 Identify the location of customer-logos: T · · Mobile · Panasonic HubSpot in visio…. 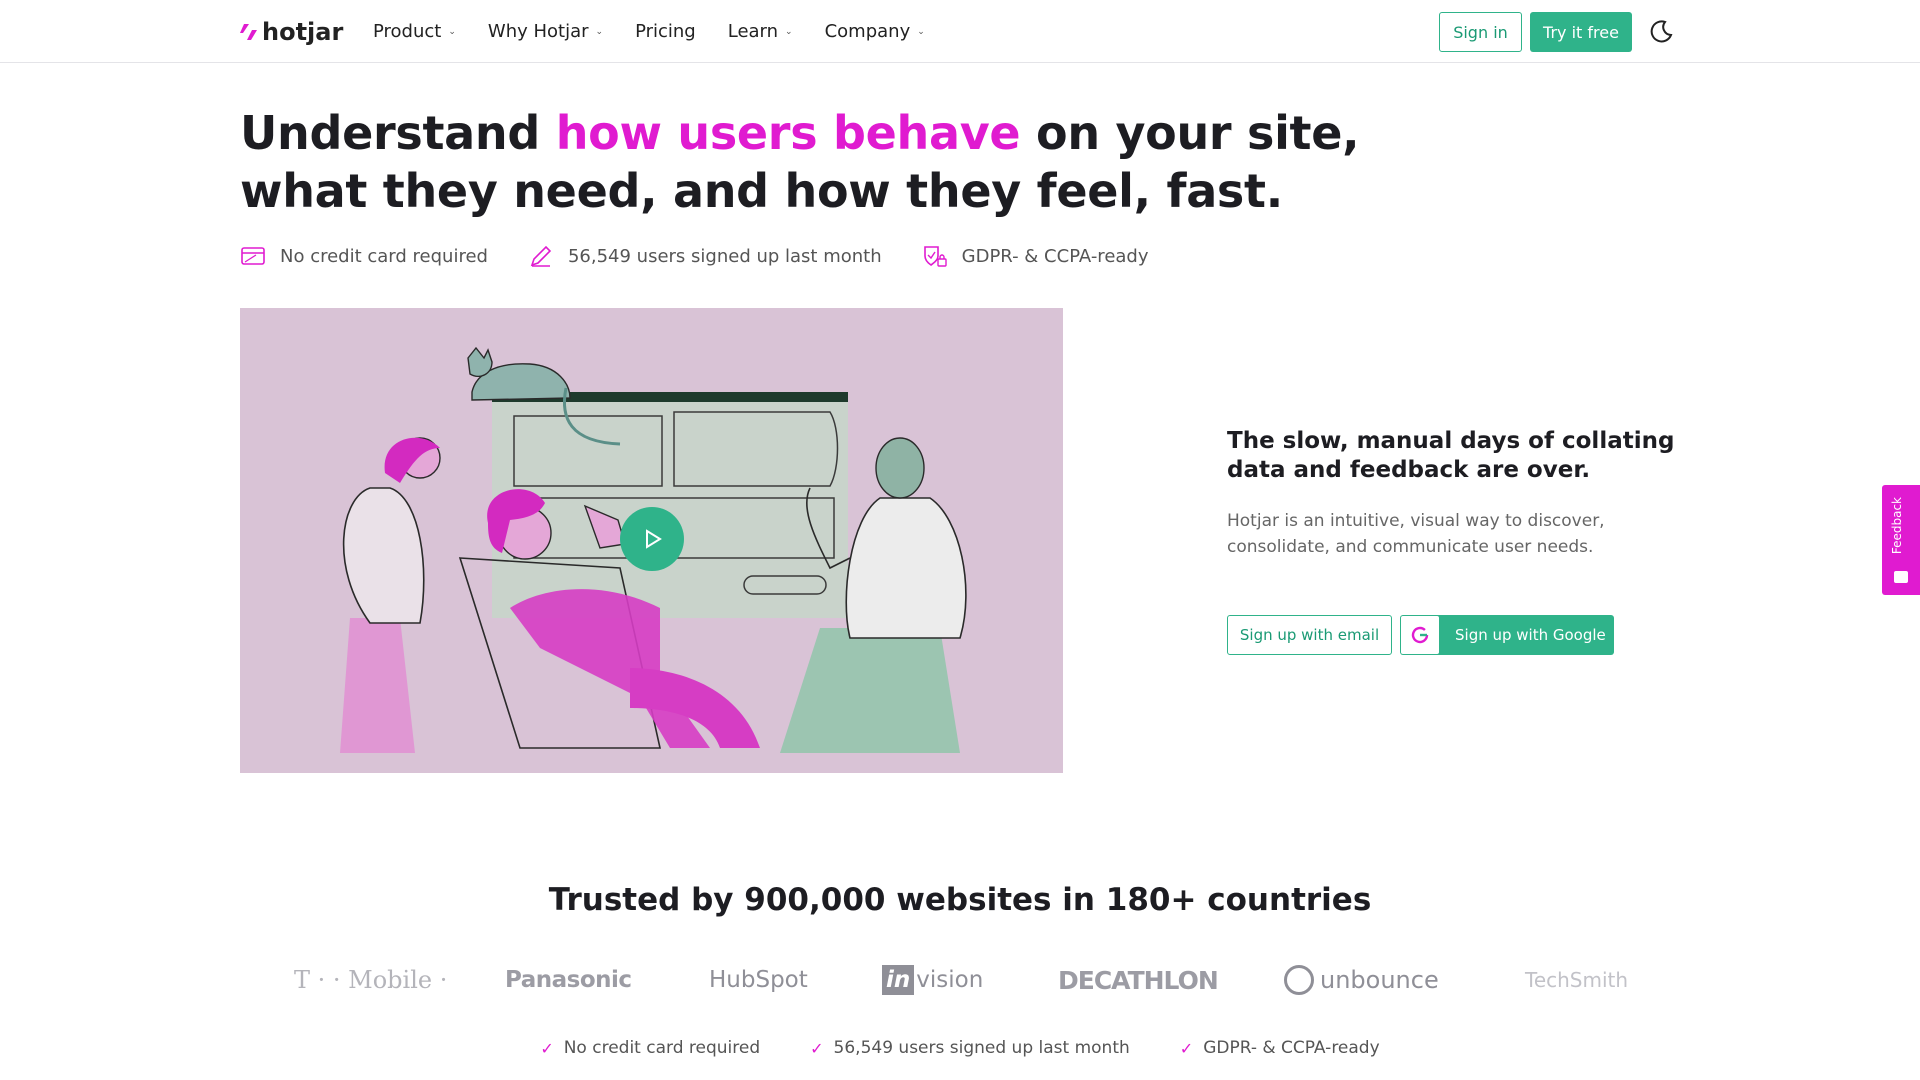
(960, 980).